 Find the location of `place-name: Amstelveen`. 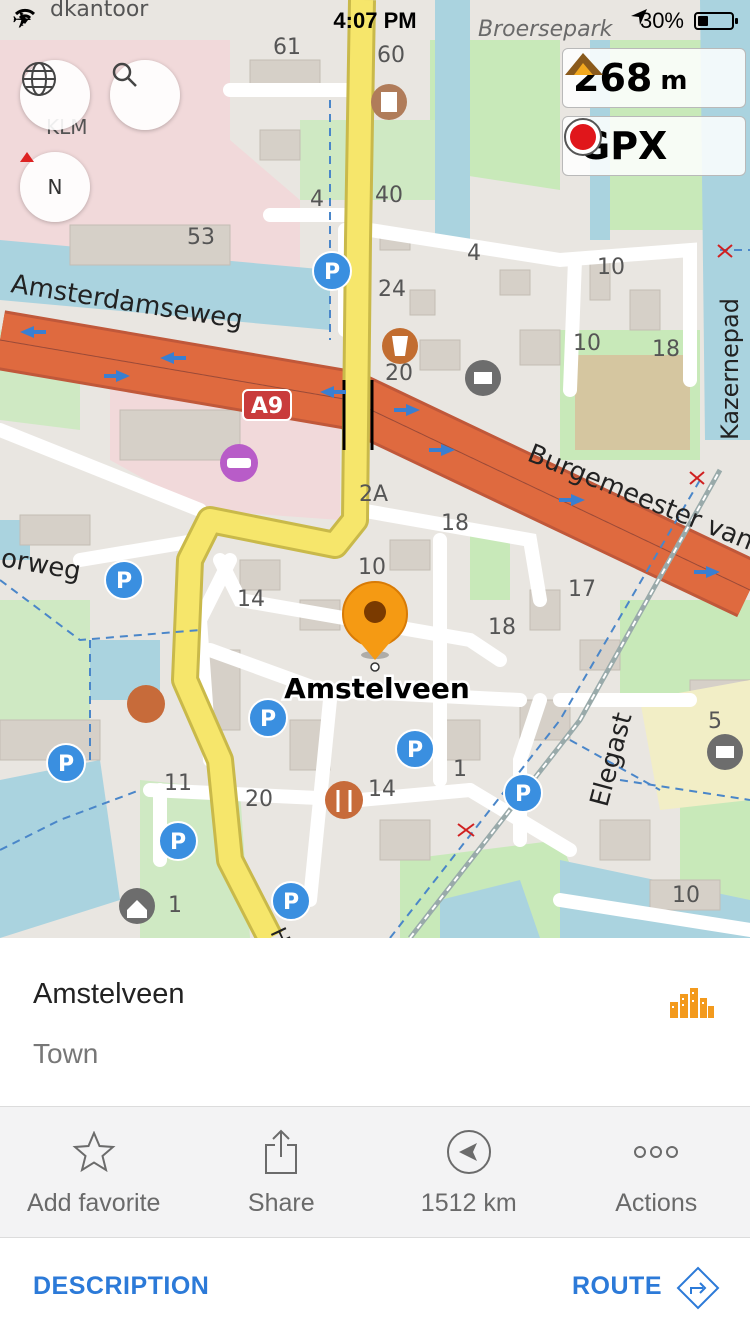

place-name: Amstelveen is located at coordinates (109, 994).